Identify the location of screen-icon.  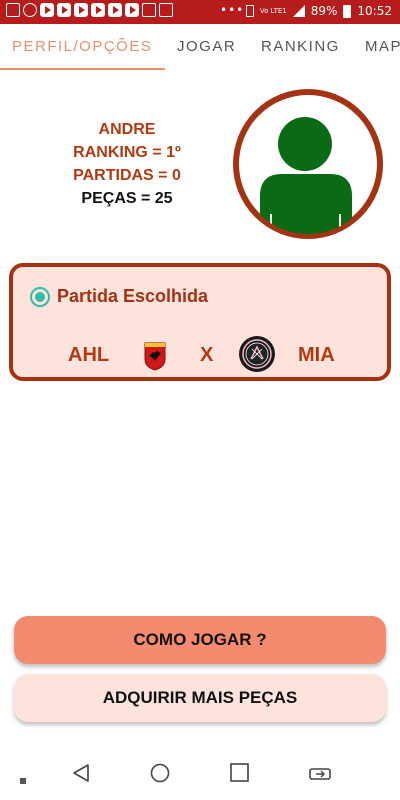
(166, 10).